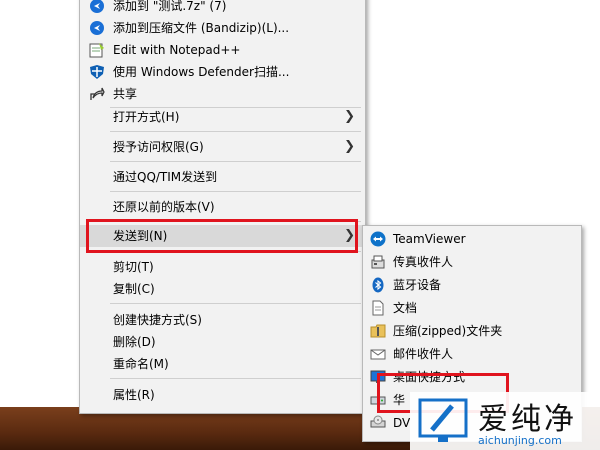  I want to click on menu-item-label: 打开方式(H), so click(146, 117).